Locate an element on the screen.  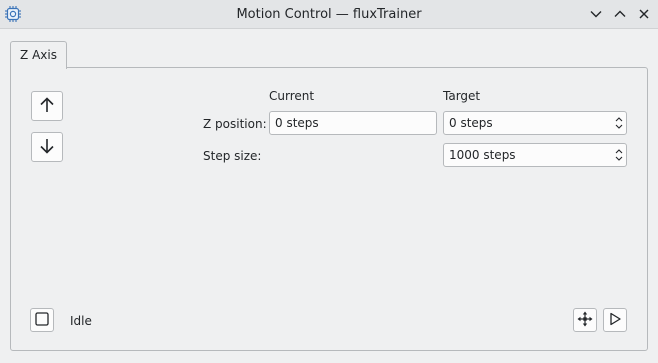
column-target-label: Target is located at coordinates (462, 96).